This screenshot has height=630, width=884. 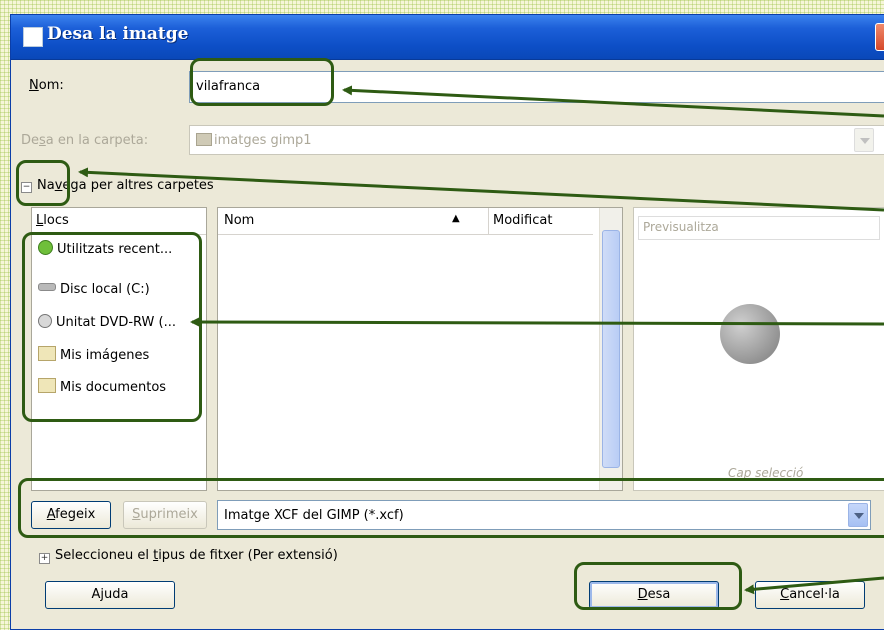 What do you see at coordinates (481, 189) in the screenshot?
I see `arrow-to-expander` at bounding box center [481, 189].